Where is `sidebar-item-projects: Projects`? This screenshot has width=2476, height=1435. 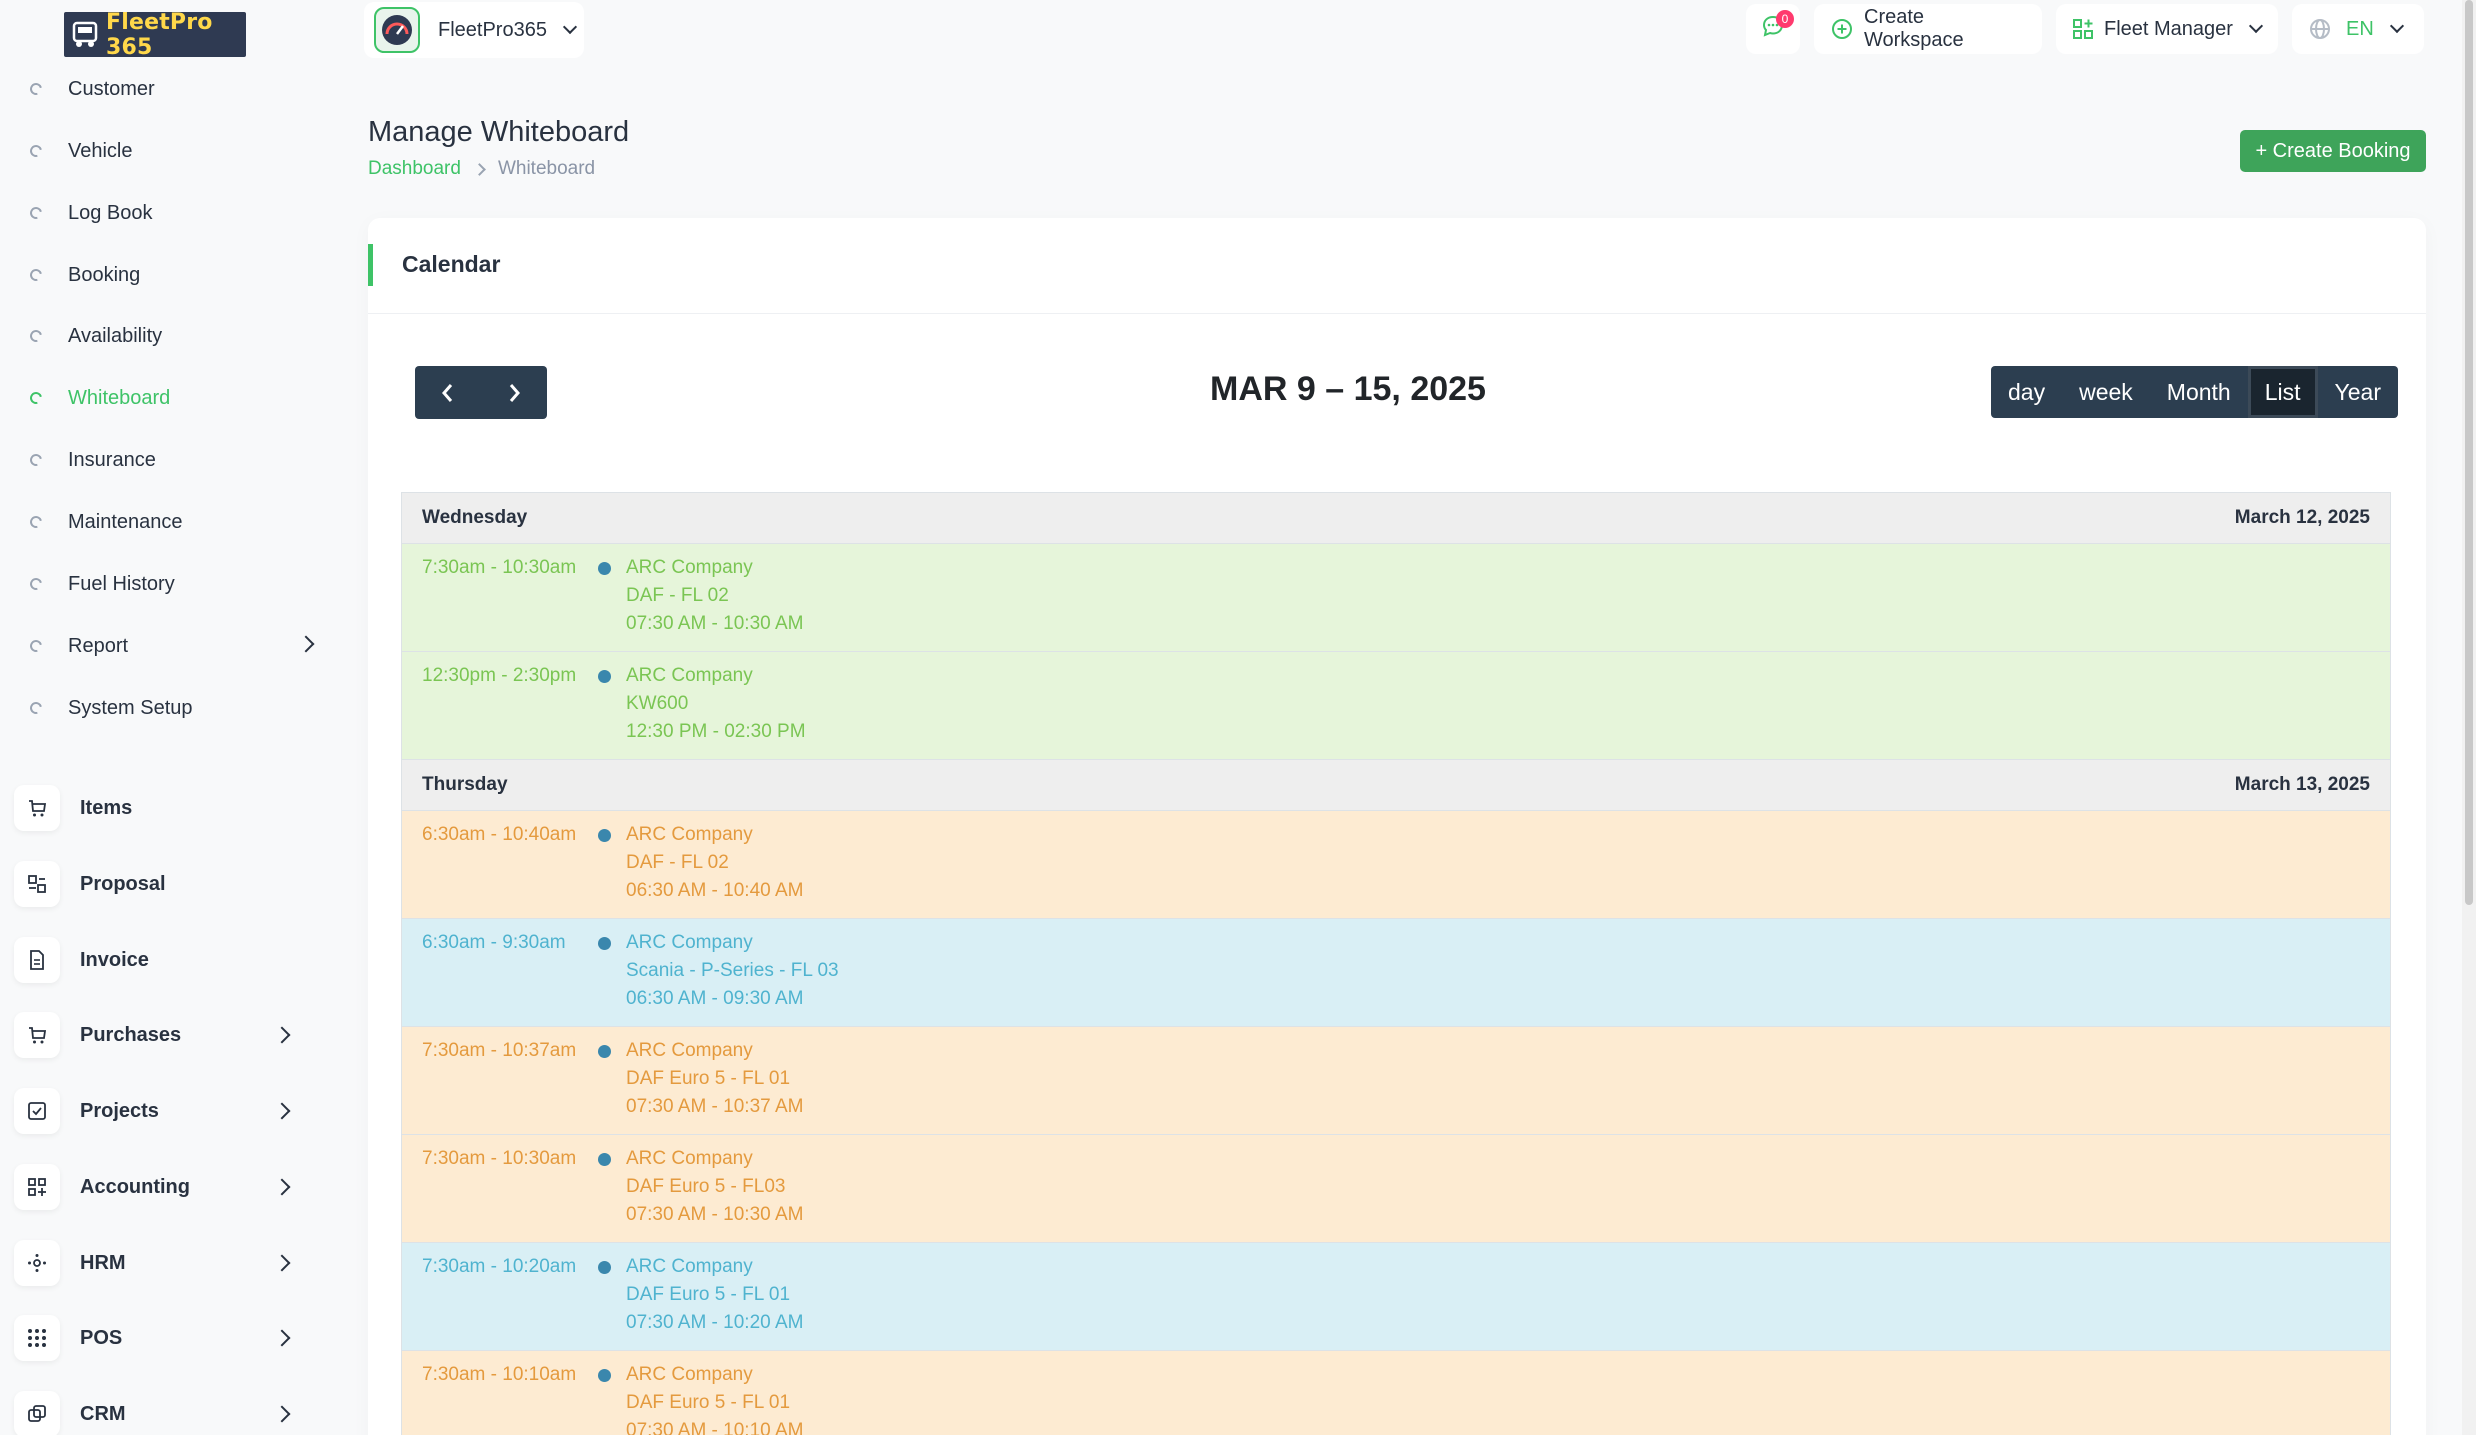 sidebar-item-projects: Projects is located at coordinates (159, 1111).